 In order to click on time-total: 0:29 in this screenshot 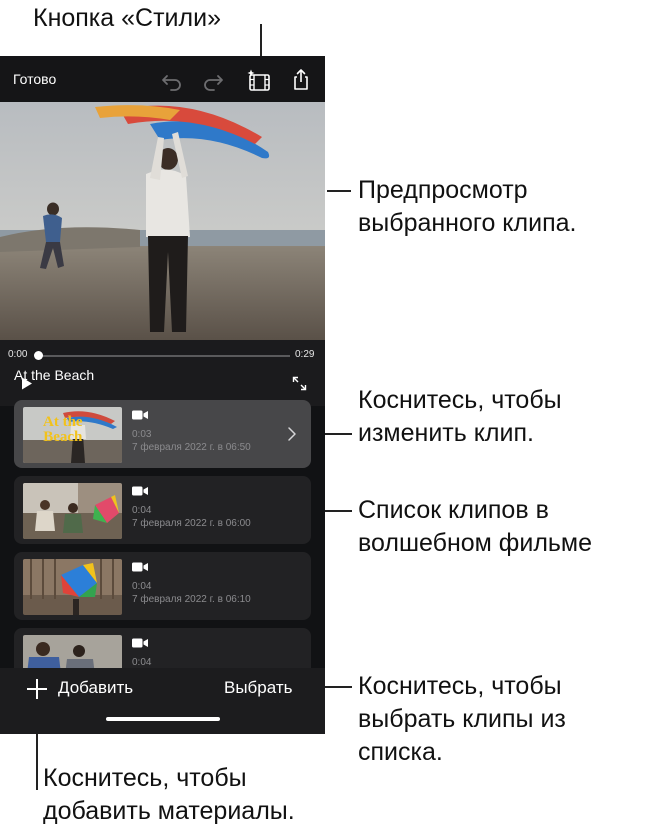, I will do `click(305, 354)`.